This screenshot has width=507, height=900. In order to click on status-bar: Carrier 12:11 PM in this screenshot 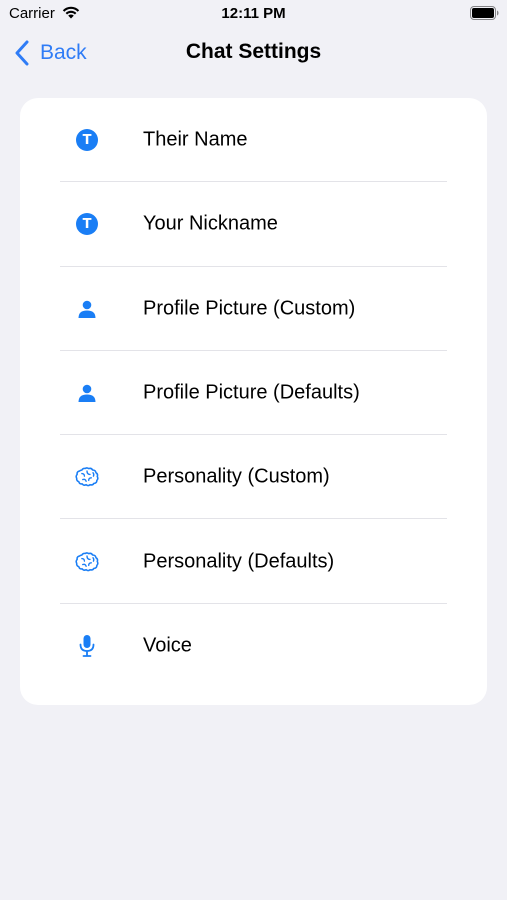, I will do `click(253, 14)`.